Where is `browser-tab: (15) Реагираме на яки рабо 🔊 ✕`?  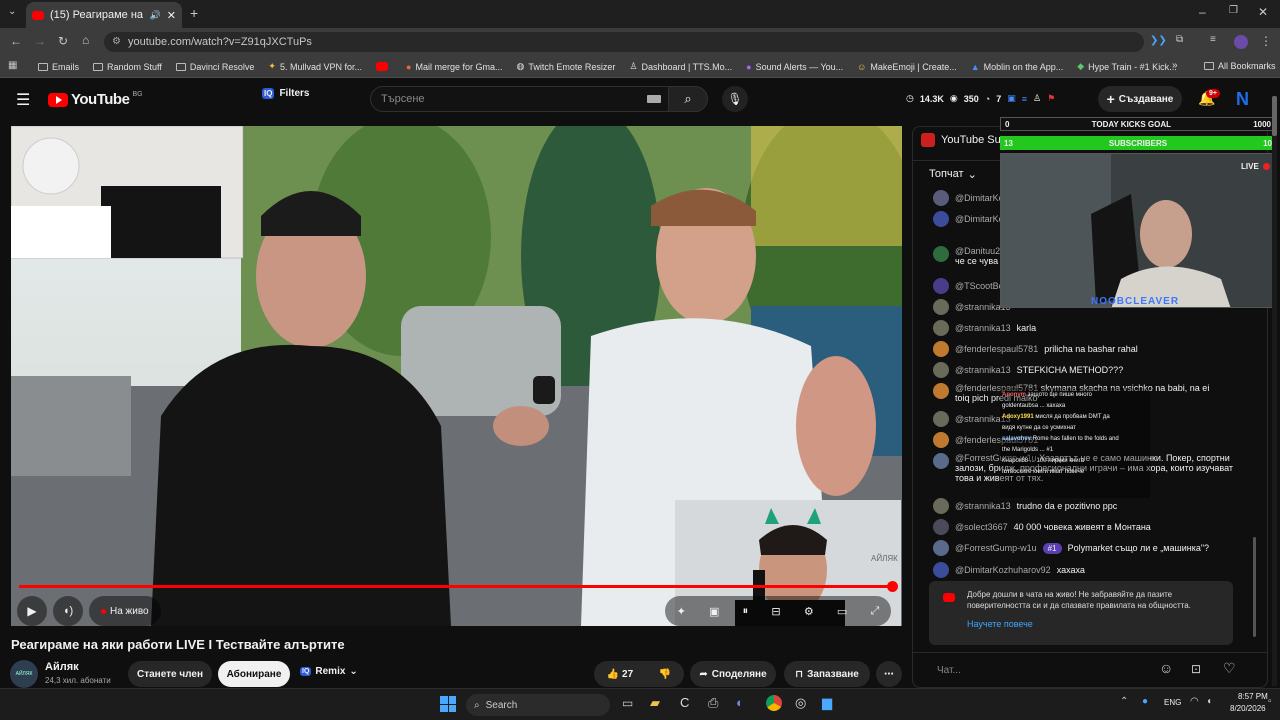
browser-tab: (15) Реагираме на яки рабо 🔊 ✕ is located at coordinates (104, 15).